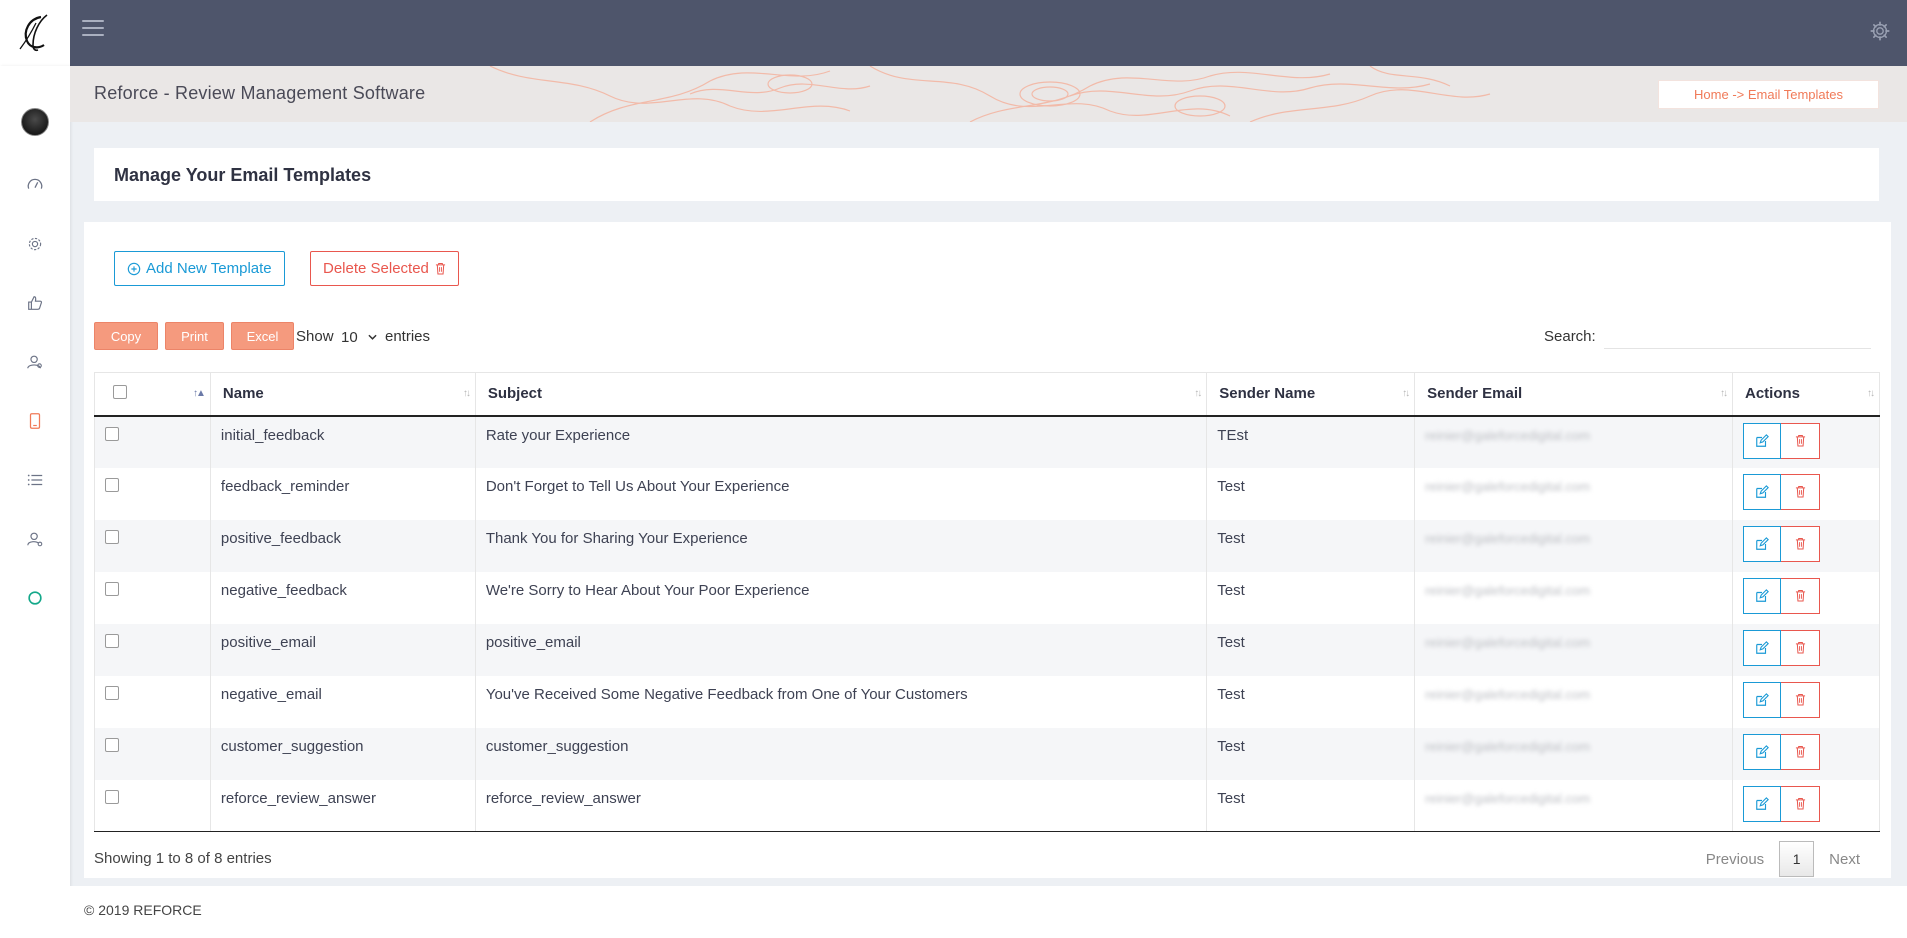 This screenshot has height=938, width=1907. What do you see at coordinates (35, 421) in the screenshot?
I see `mobile-icon` at bounding box center [35, 421].